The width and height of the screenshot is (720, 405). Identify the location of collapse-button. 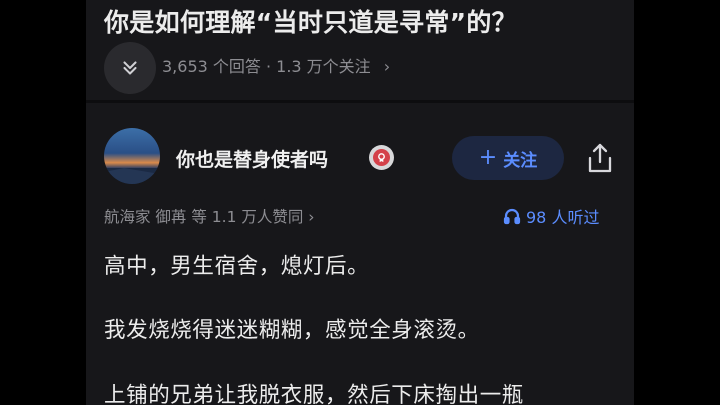
(130, 68).